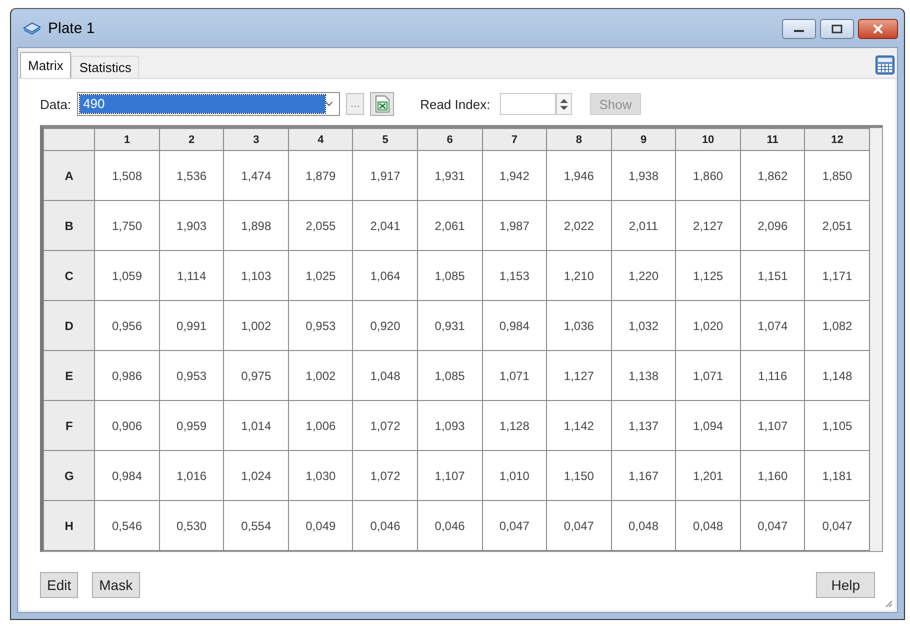 The height and width of the screenshot is (626, 910). Describe the element at coordinates (643, 425) in the screenshot. I see `table-cell: 1,137` at that location.